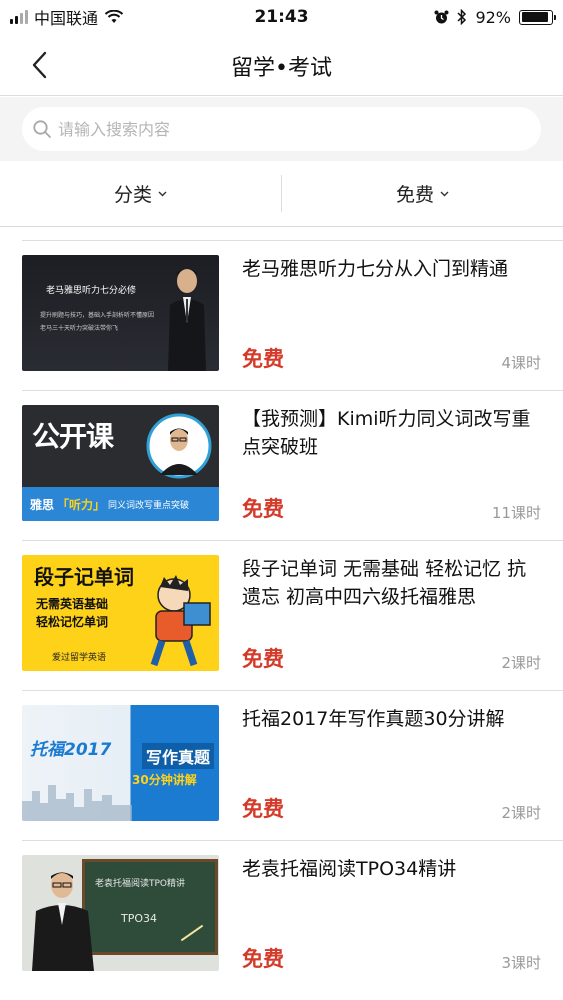  I want to click on thumb-text: 轻松记忆单词, so click(72, 622).